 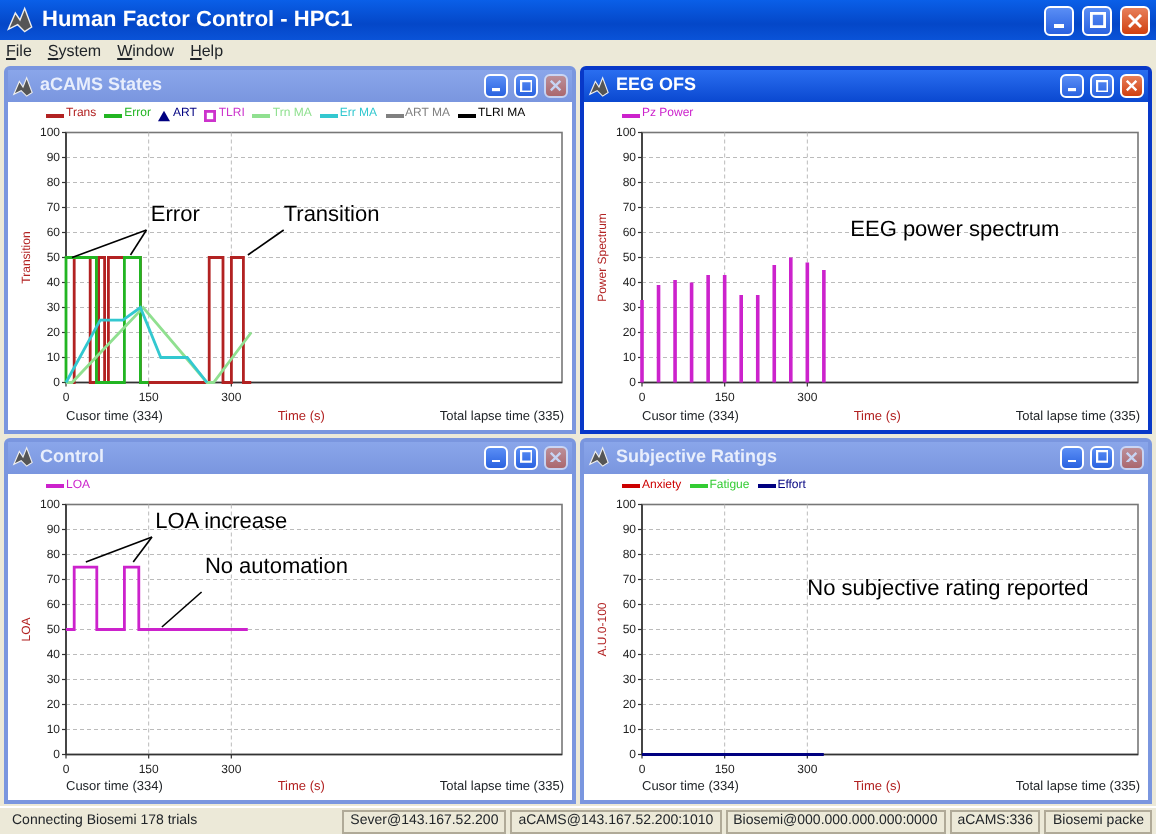 What do you see at coordinates (19, 52) in the screenshot?
I see `menu-item: File` at bounding box center [19, 52].